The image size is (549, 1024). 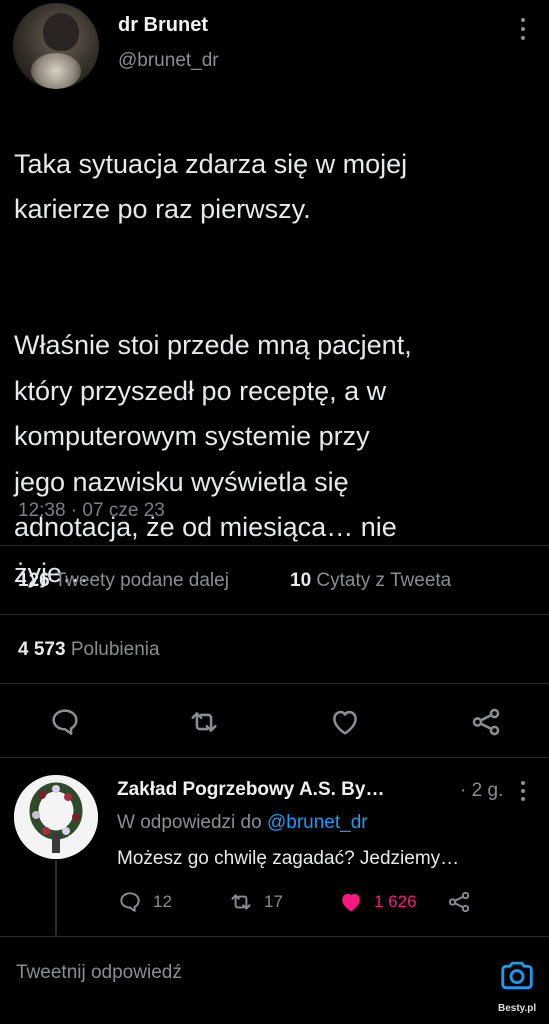 What do you see at coordinates (115, 649) in the screenshot?
I see `likes-label: Polubienia` at bounding box center [115, 649].